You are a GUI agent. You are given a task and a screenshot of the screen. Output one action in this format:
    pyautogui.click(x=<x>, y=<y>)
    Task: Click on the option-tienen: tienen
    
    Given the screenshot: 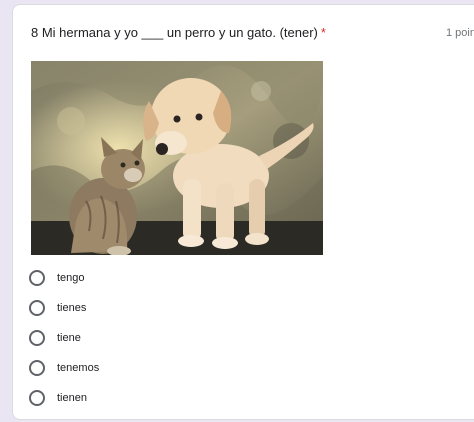 What is the action you would take?
    pyautogui.click(x=64, y=398)
    